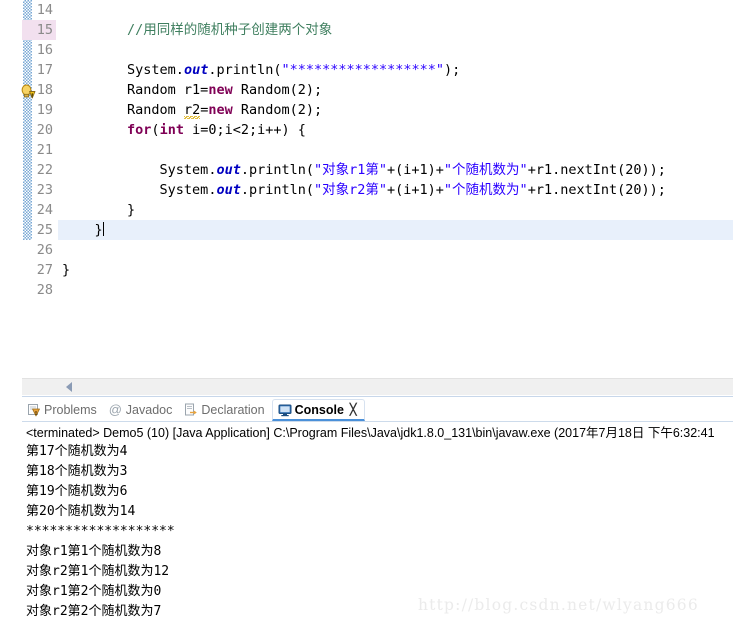  I want to click on code-token: int, so click(171, 130).